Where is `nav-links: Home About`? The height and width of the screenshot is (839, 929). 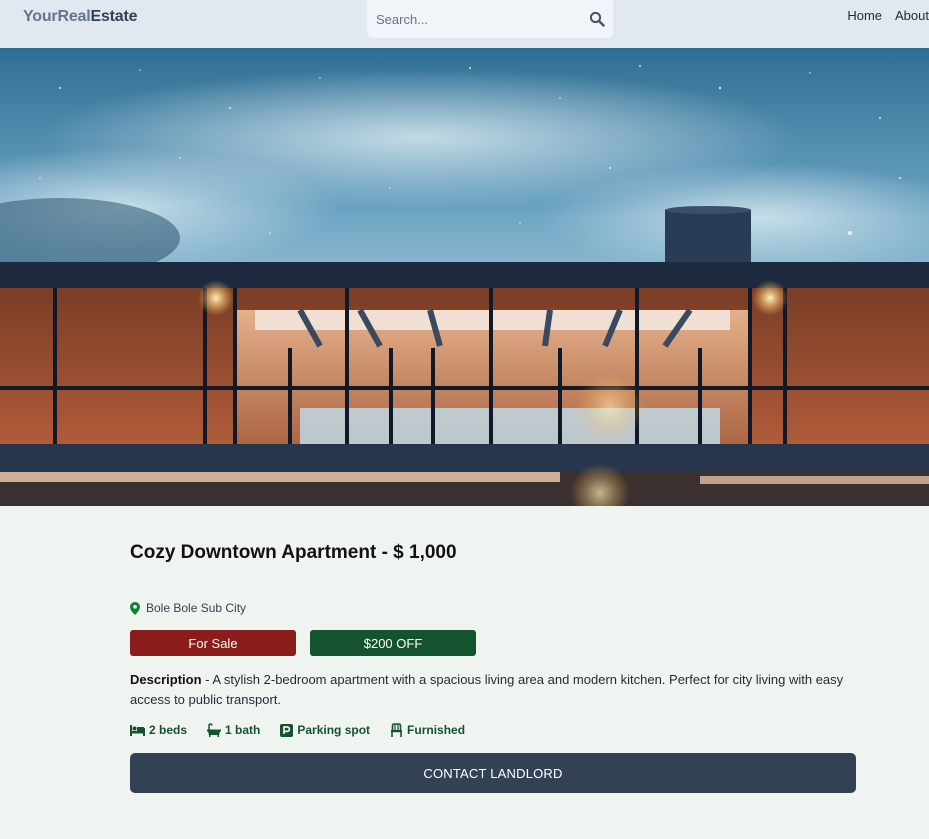 nav-links: Home About is located at coordinates (888, 15).